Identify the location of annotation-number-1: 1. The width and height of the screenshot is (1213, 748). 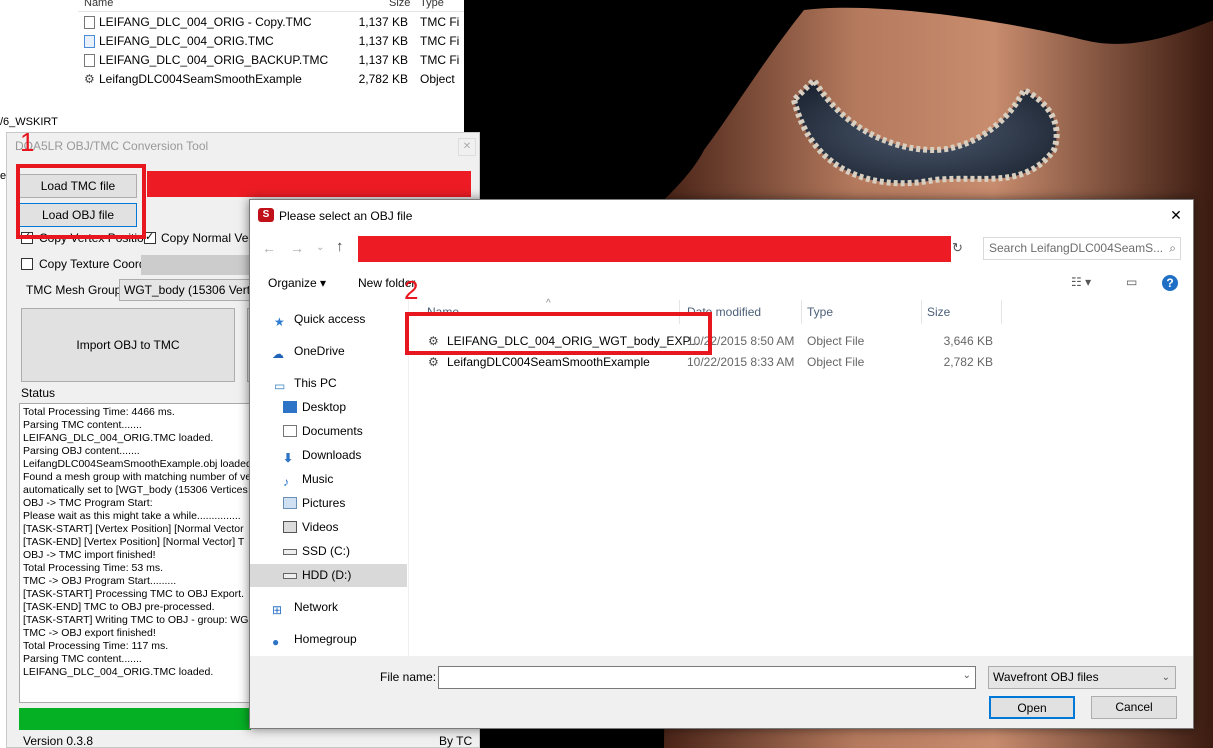
(27, 142).